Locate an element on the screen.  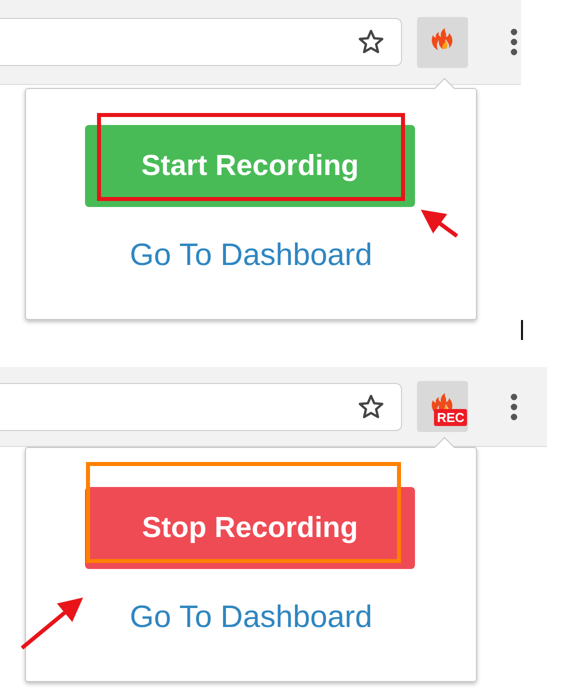
stop-recording-button: Stop Recording is located at coordinates (250, 528).